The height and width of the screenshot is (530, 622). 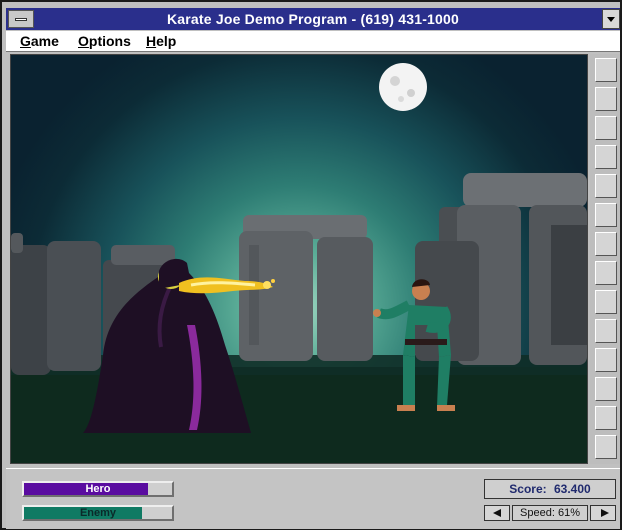 I want to click on speed-control: Speed: 61%, so click(x=550, y=514).